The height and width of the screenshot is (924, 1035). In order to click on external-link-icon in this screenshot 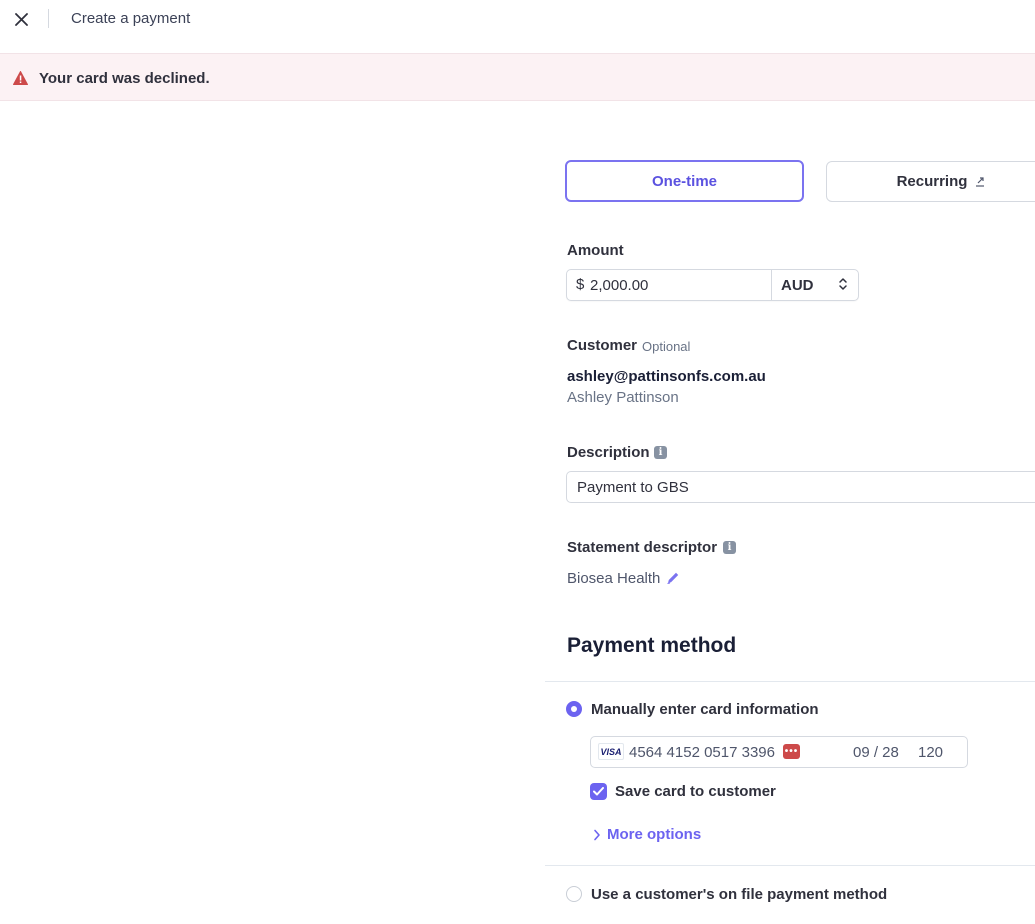, I will do `click(980, 181)`.